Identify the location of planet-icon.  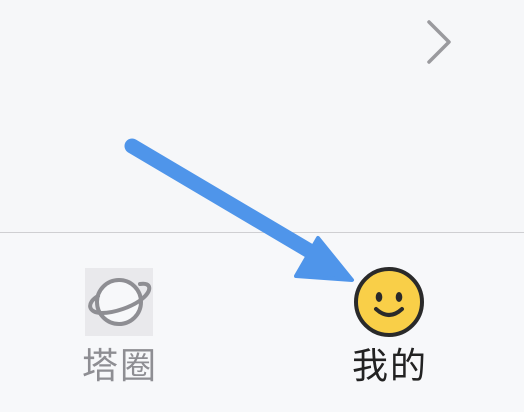
(119, 302).